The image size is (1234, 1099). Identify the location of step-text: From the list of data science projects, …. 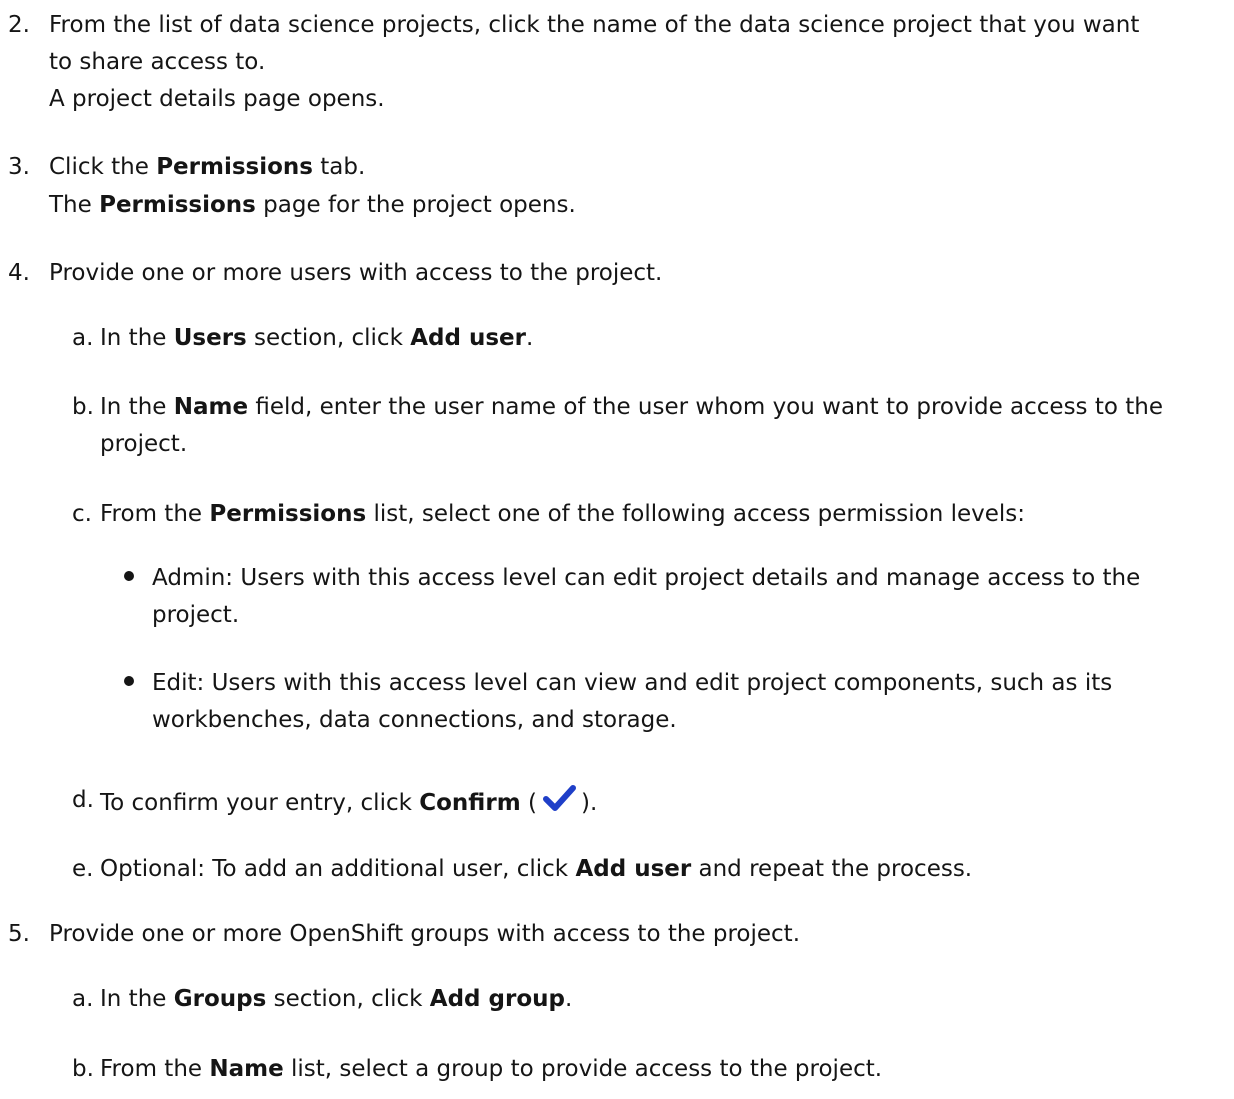
(594, 25).